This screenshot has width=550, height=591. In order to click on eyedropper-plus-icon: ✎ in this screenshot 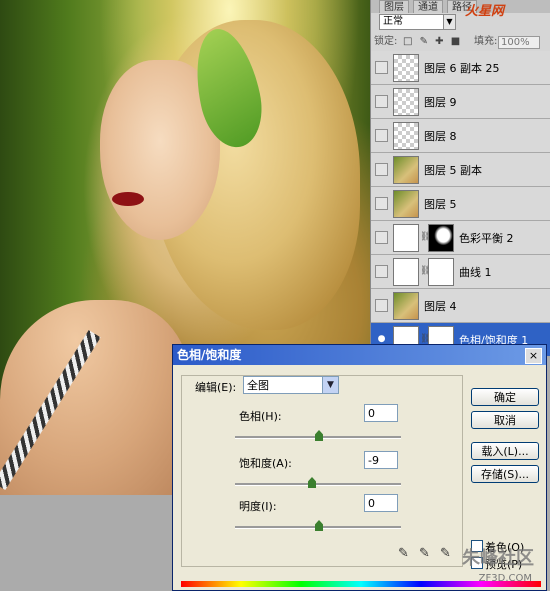, I will do `click(424, 553)`.